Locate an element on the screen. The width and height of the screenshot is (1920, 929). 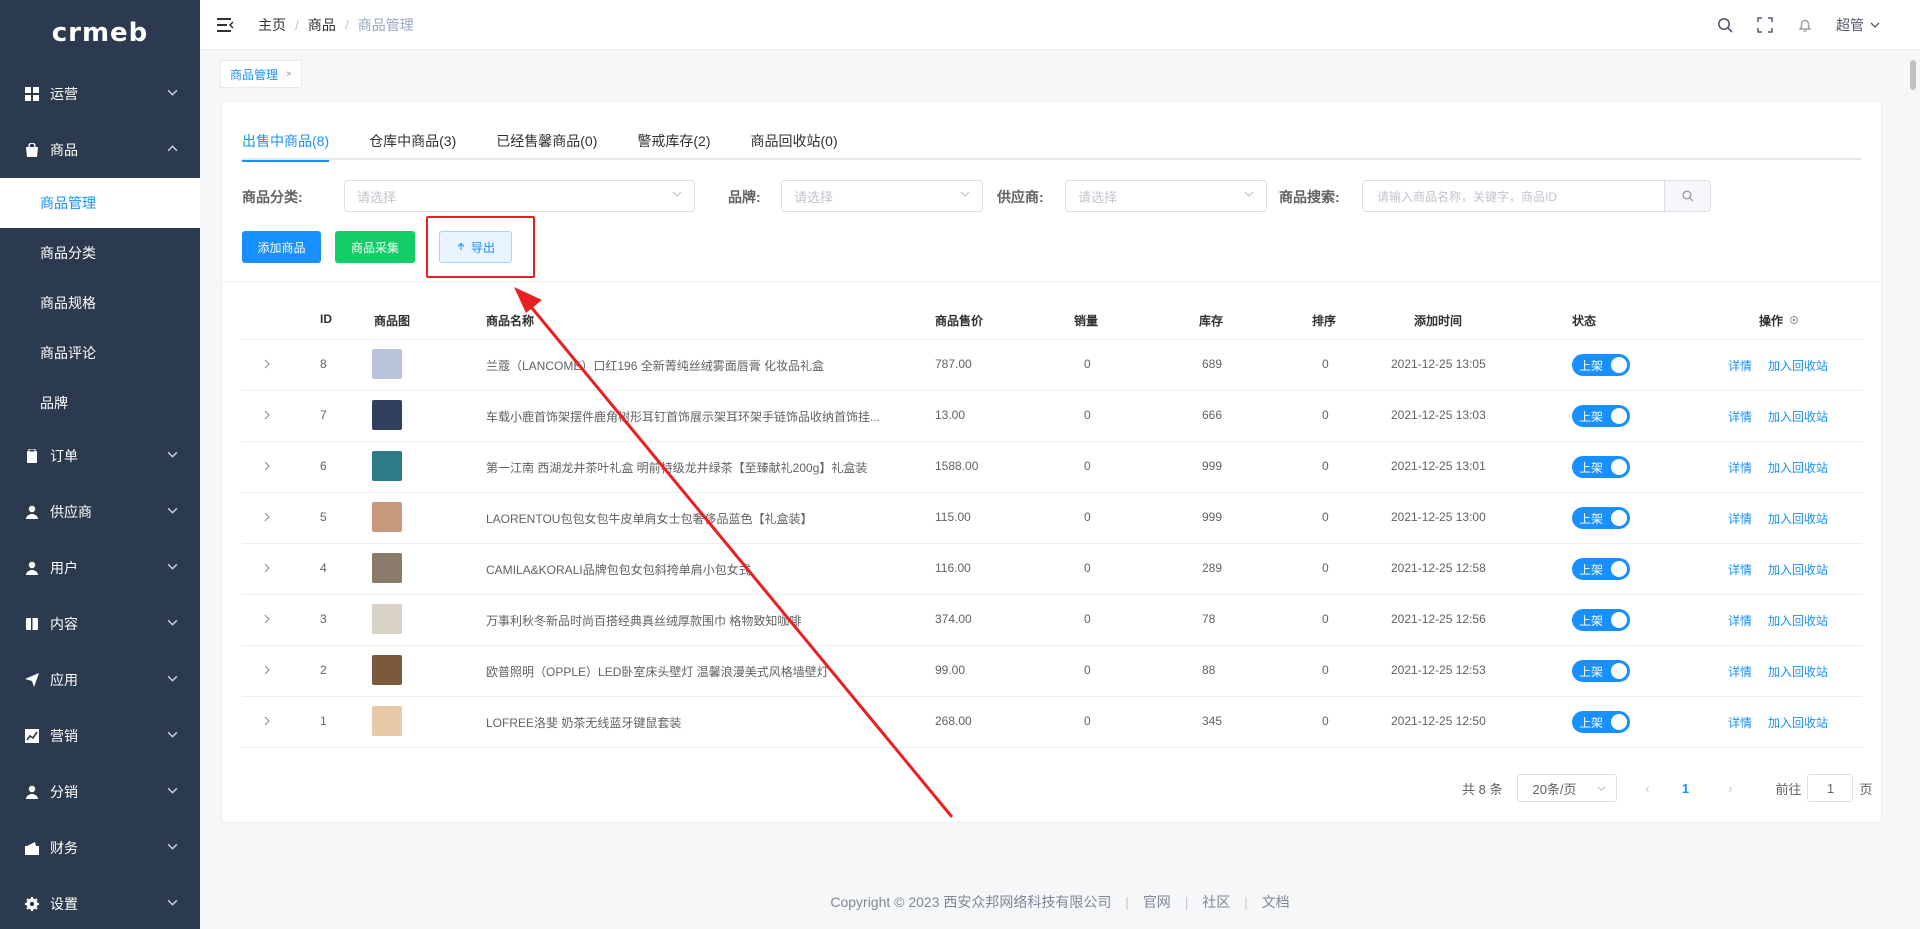
sidebar-subitem-goods-review: 商品评论 is located at coordinates (100, 353).